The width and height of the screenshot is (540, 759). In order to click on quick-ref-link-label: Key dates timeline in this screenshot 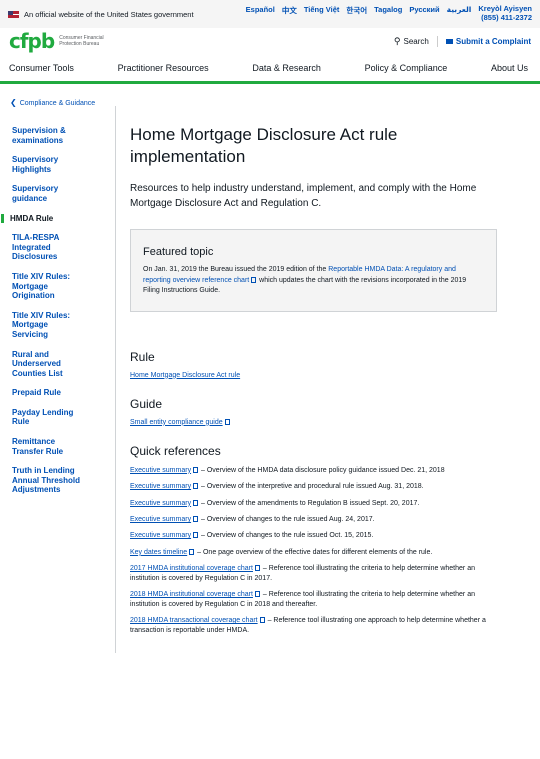, I will do `click(159, 552)`.